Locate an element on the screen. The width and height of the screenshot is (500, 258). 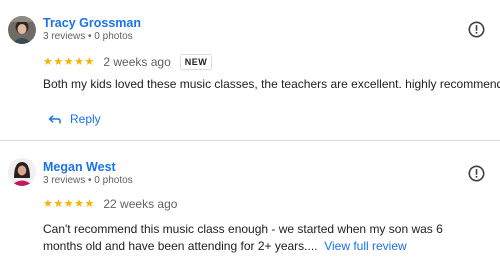
review-date: 22 weeks ago is located at coordinates (140, 204).